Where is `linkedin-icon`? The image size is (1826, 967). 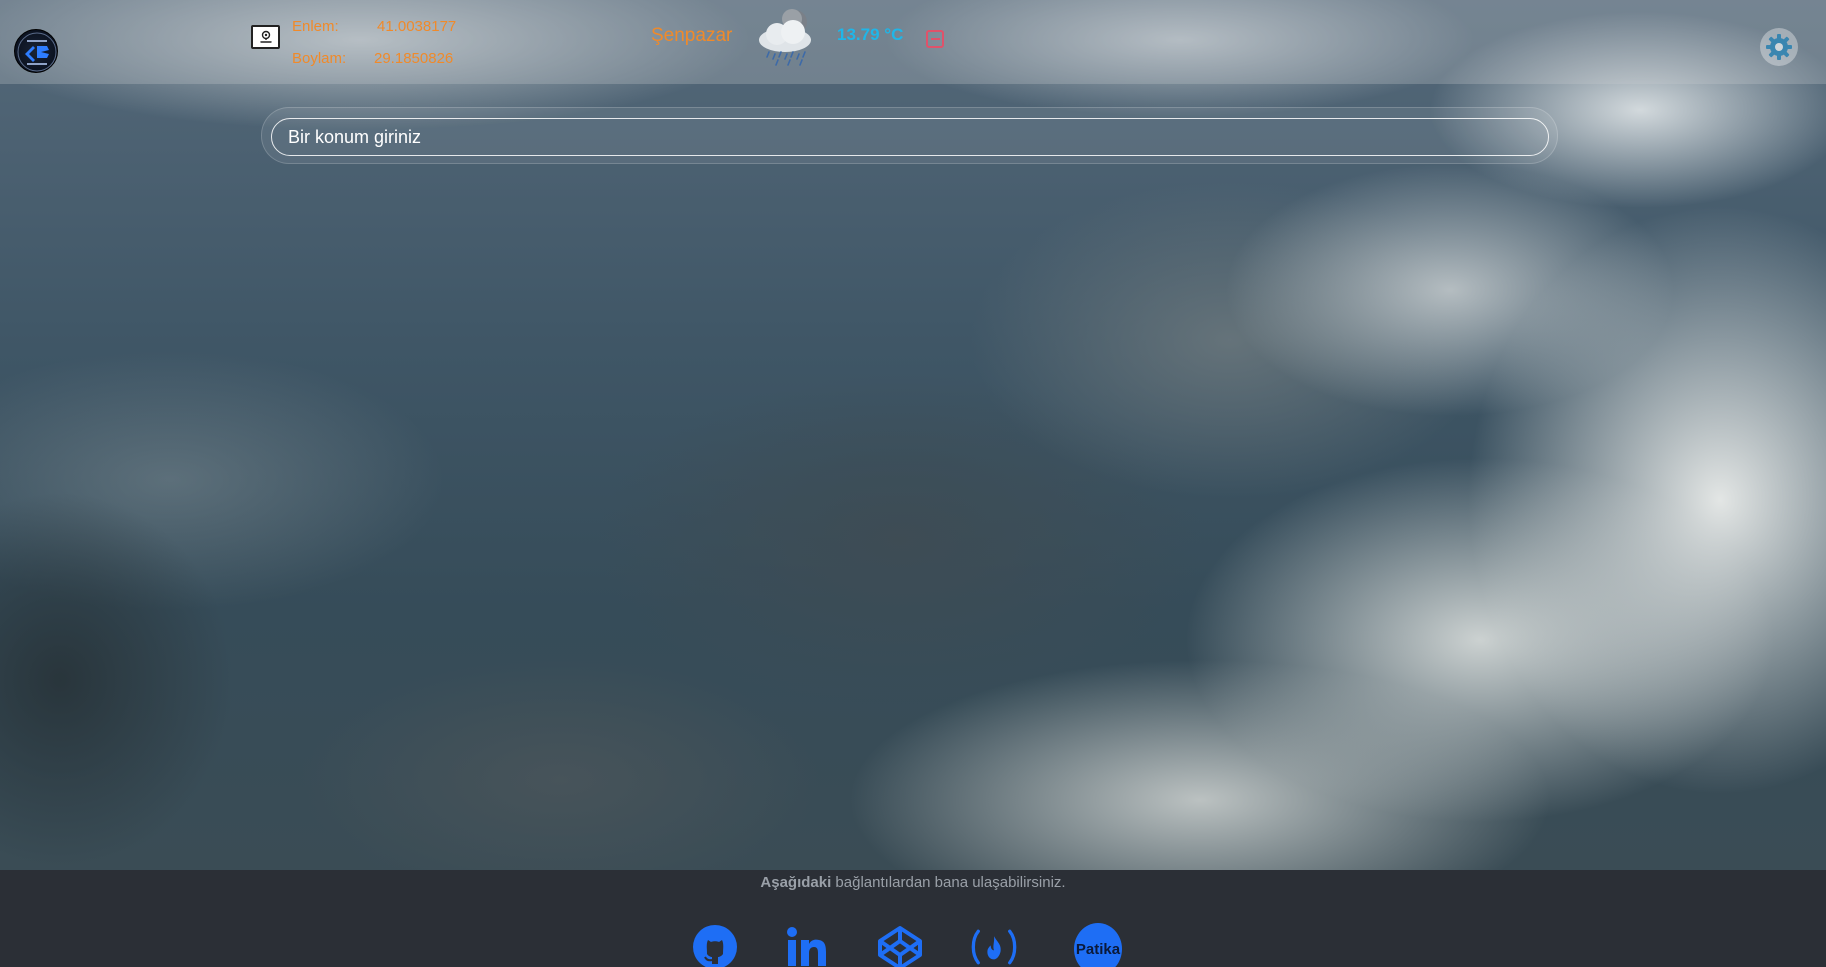 linkedin-icon is located at coordinates (806, 946).